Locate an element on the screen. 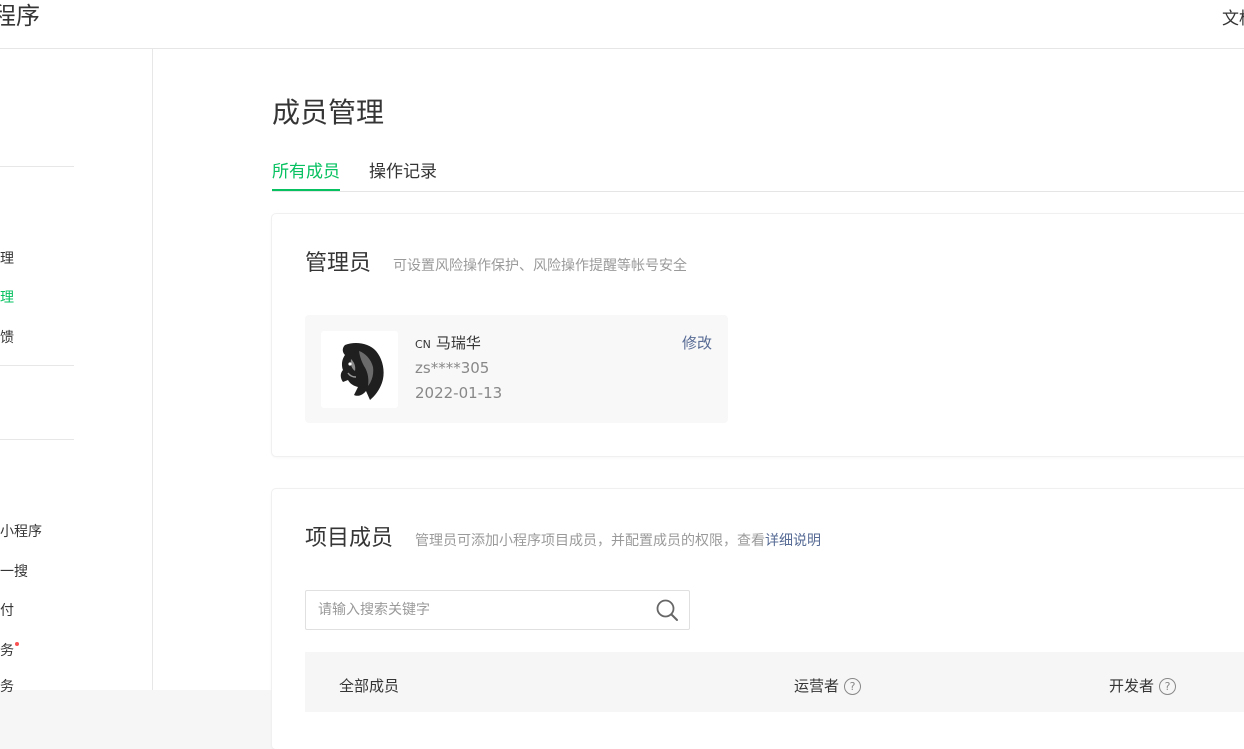  members-section-title: 项目成员 is located at coordinates (349, 538).